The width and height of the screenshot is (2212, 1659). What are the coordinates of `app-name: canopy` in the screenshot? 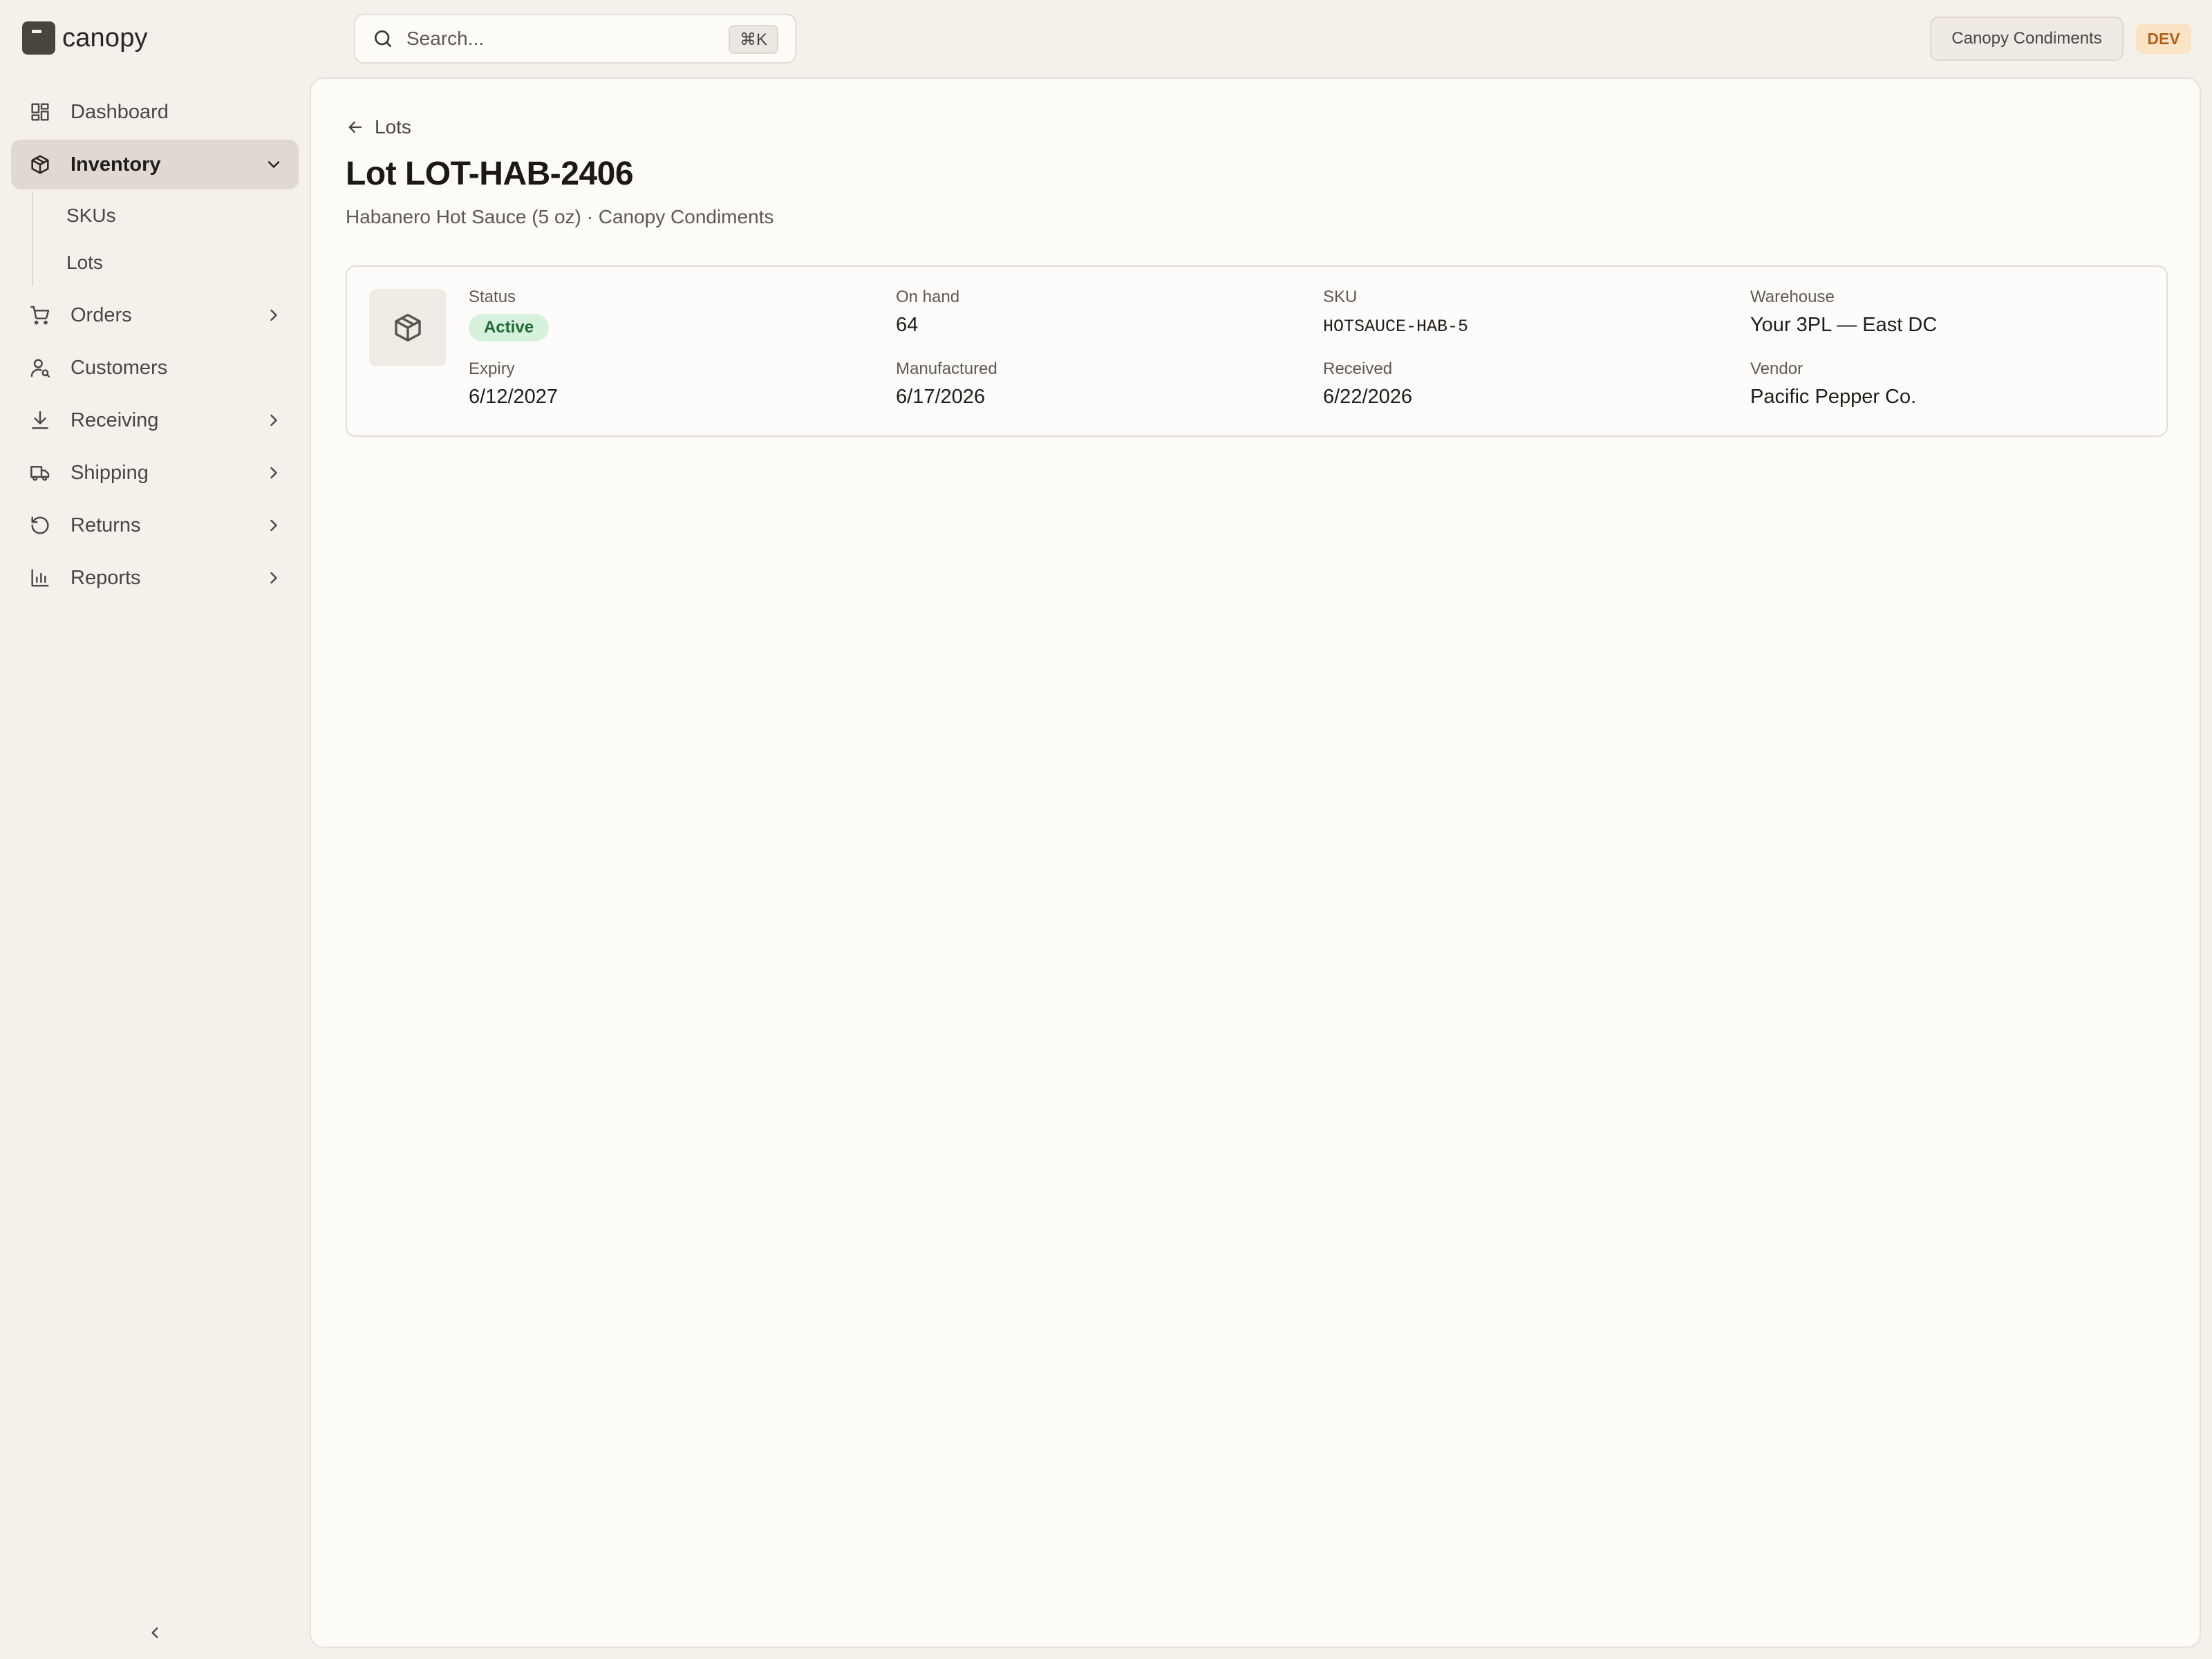 It's located at (105, 38).